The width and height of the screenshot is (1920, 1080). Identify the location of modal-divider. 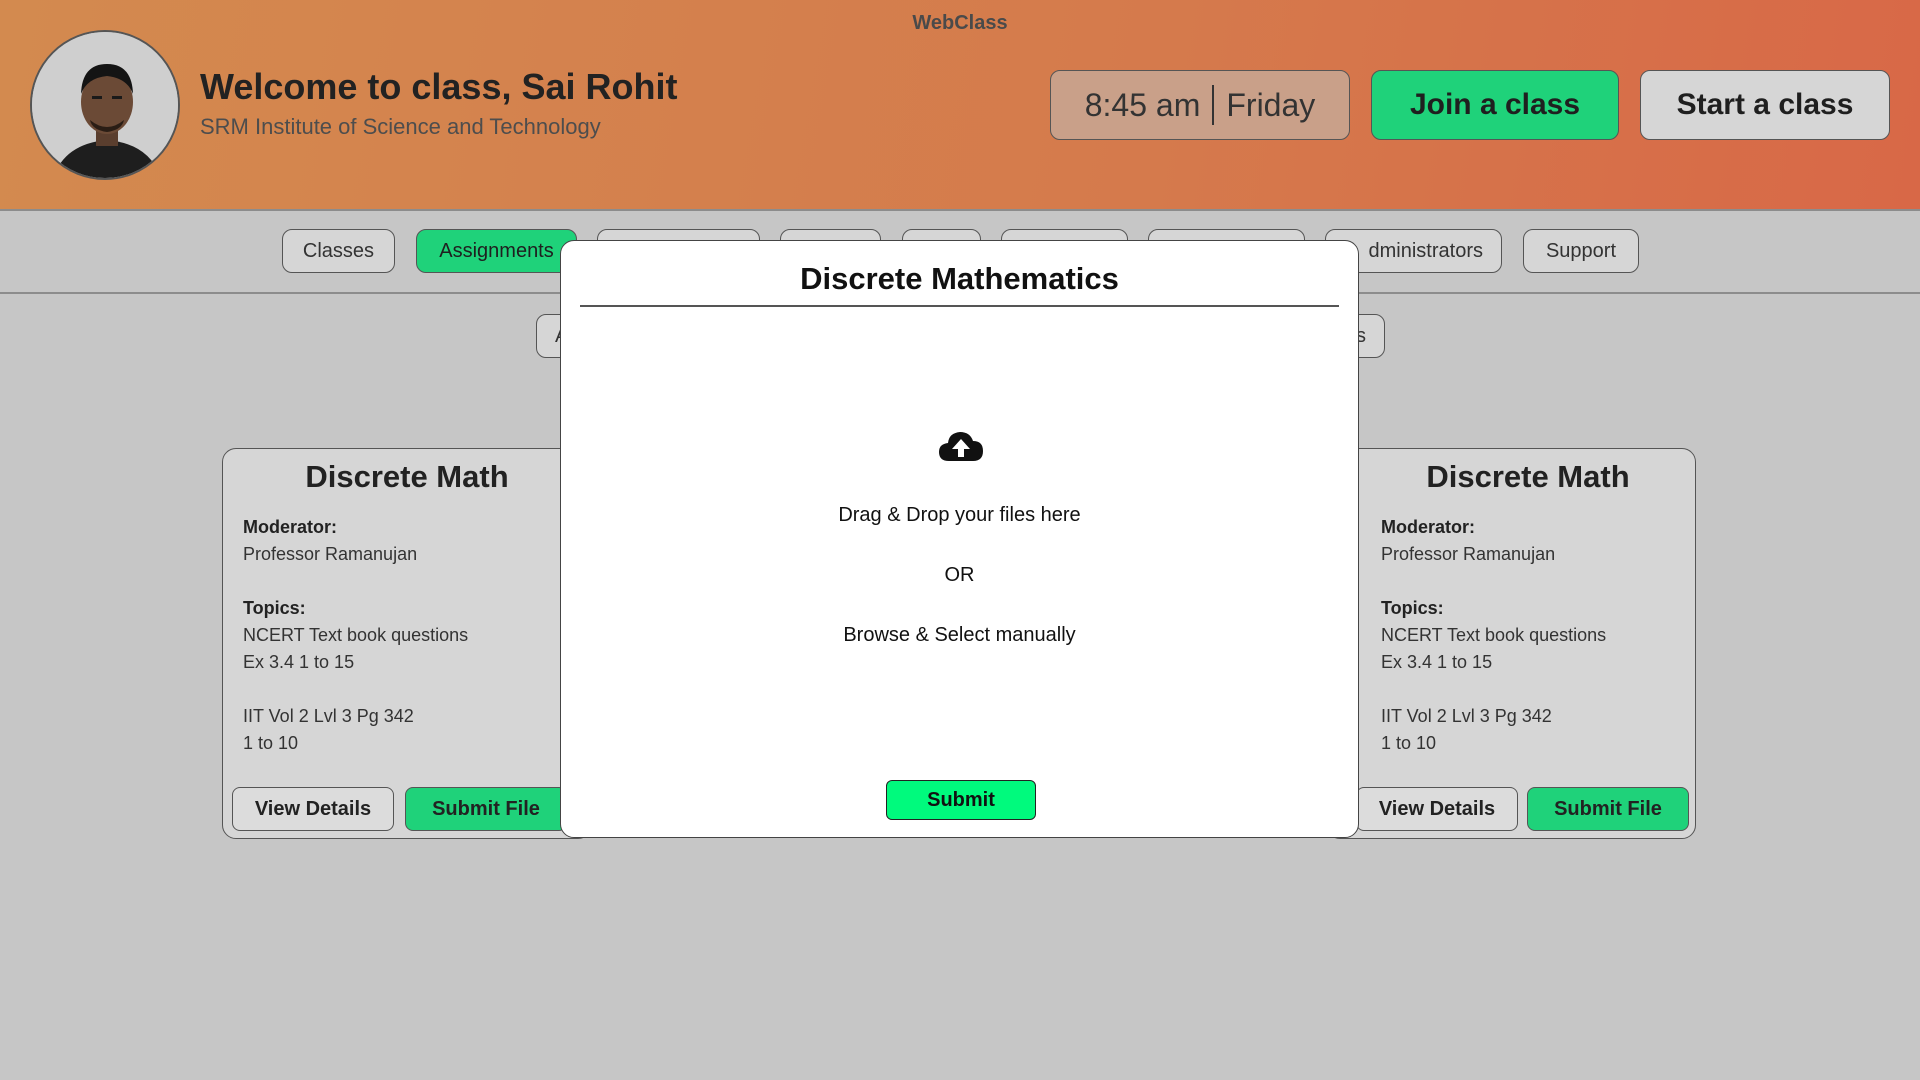
(959, 306).